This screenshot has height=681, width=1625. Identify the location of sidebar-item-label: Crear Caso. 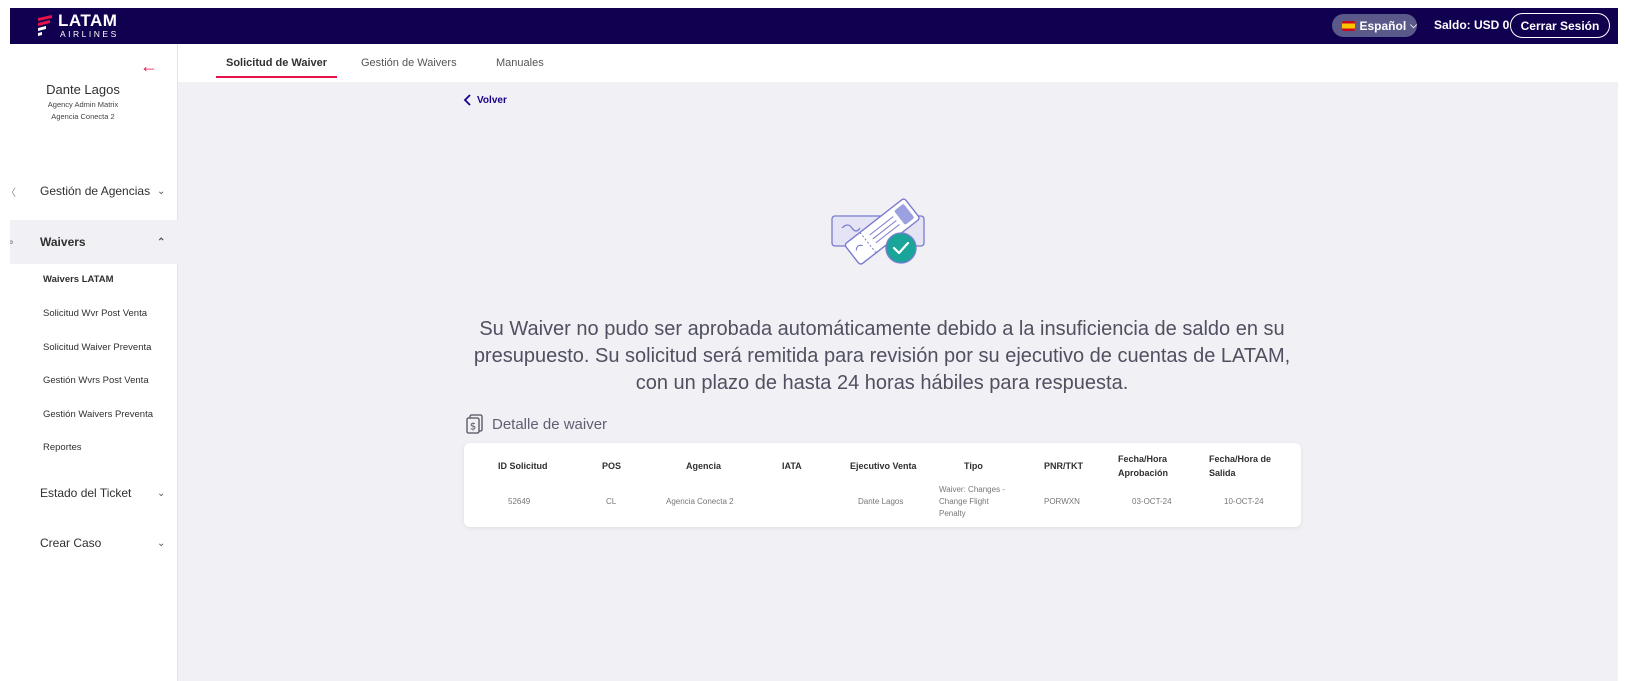
(71, 543).